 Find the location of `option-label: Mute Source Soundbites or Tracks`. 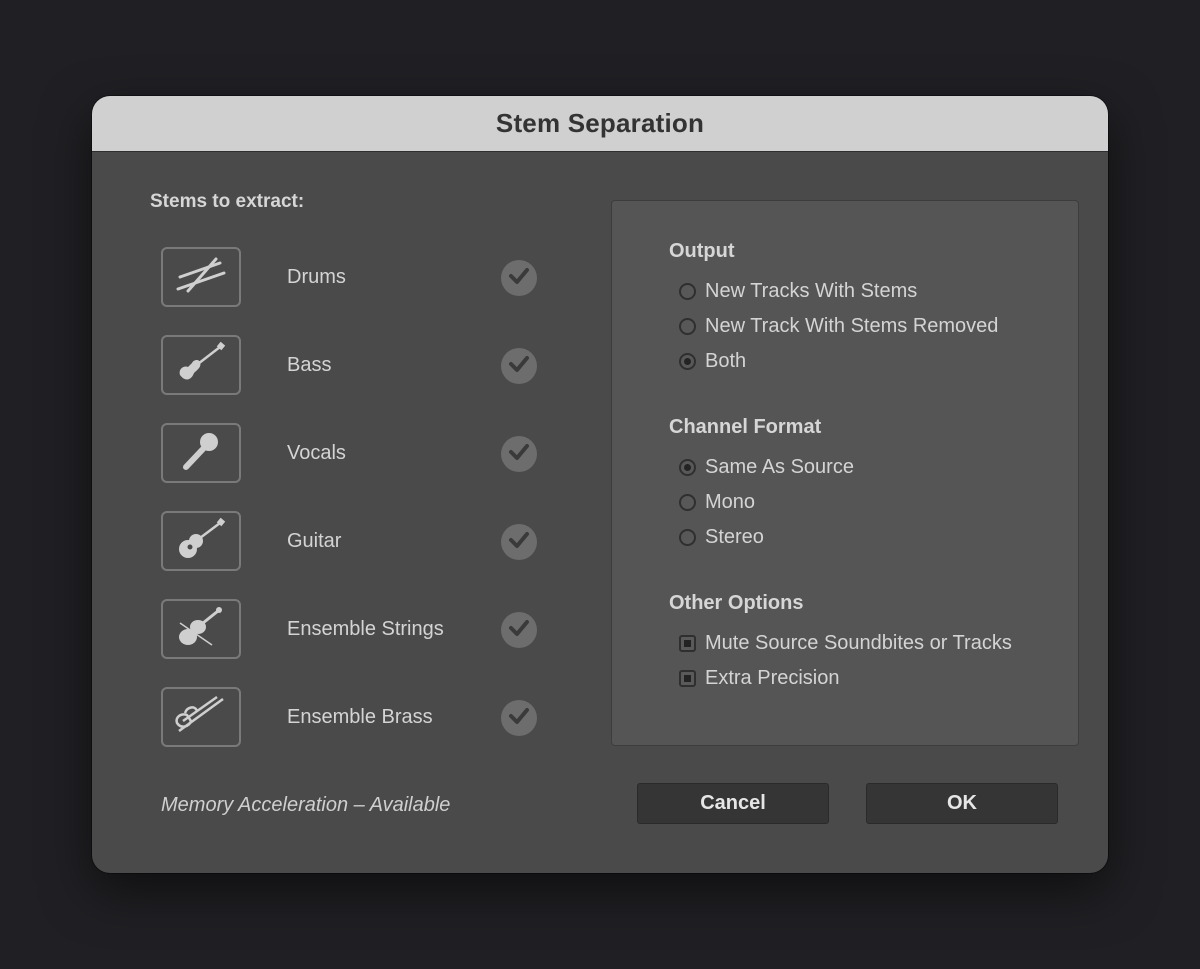

option-label: Mute Source Soundbites or Tracks is located at coordinates (858, 642).